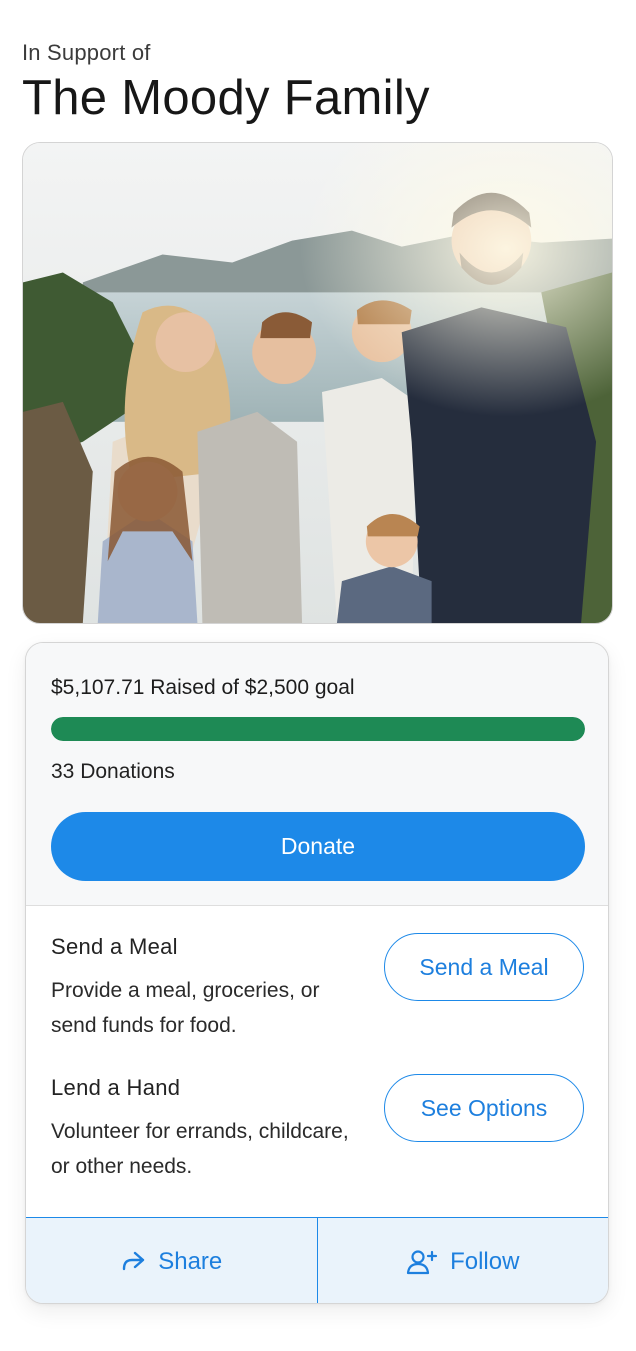  I want to click on person-add-icon, so click(422, 1262).